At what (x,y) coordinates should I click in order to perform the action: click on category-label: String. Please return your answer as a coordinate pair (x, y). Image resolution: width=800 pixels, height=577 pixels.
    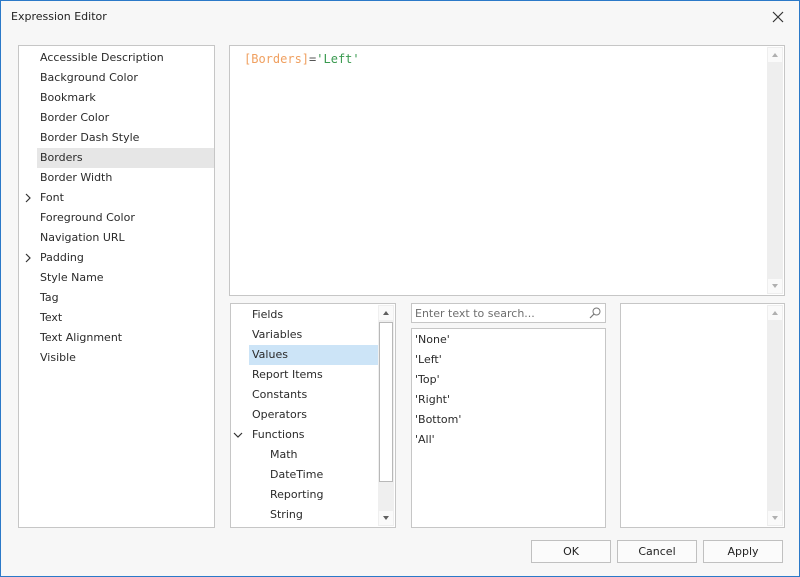
    Looking at the image, I should click on (286, 514).